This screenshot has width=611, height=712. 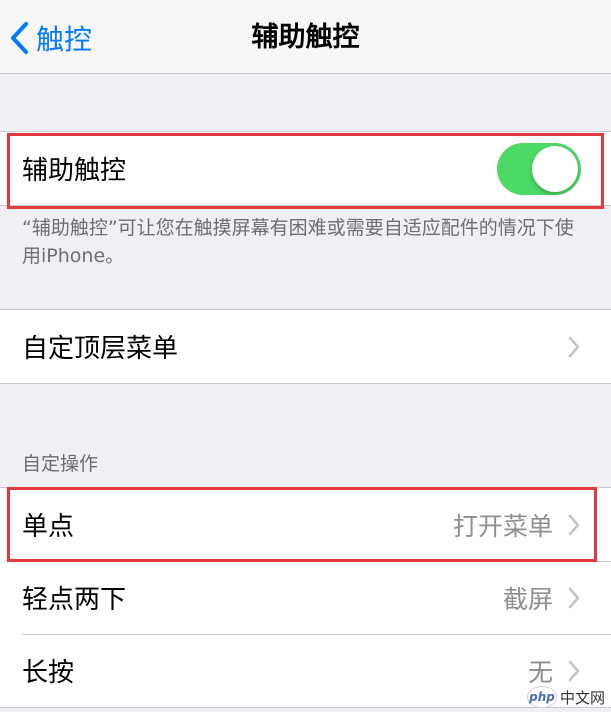 What do you see at coordinates (100, 349) in the screenshot?
I see `custom-top-menu-label: 自定顶层菜单` at bounding box center [100, 349].